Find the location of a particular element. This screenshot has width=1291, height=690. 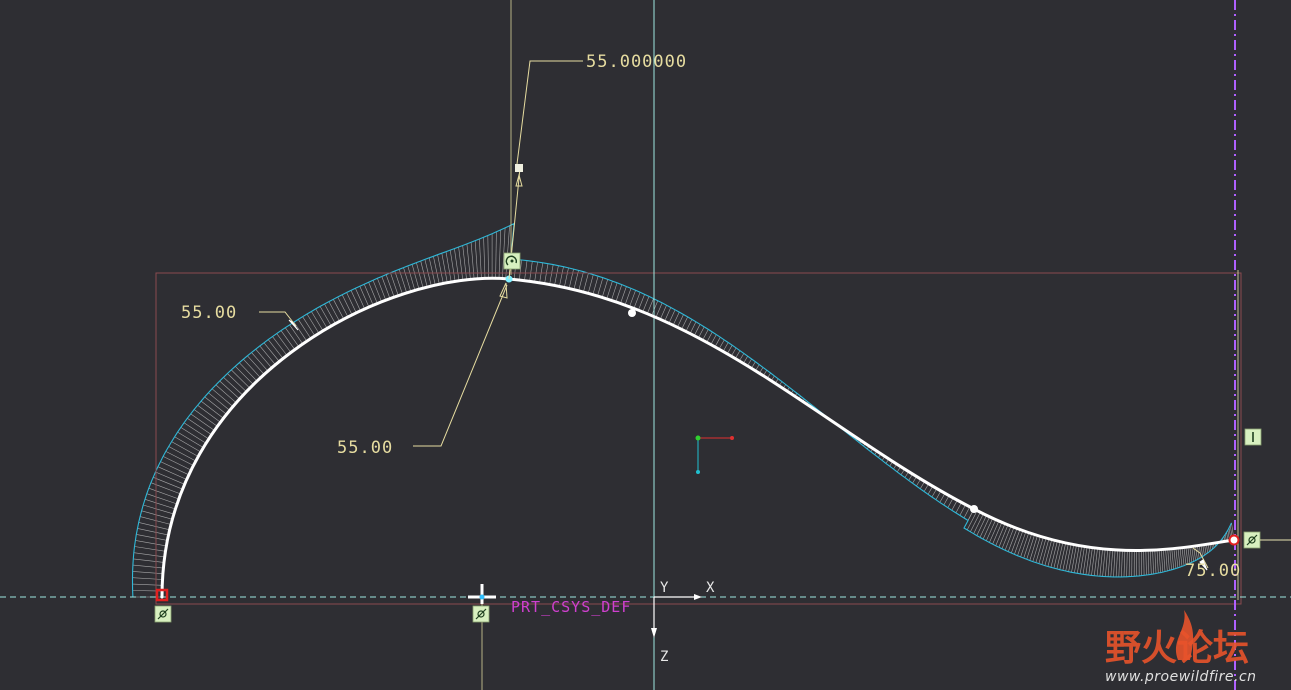

csys-triad is located at coordinates (714, 454).